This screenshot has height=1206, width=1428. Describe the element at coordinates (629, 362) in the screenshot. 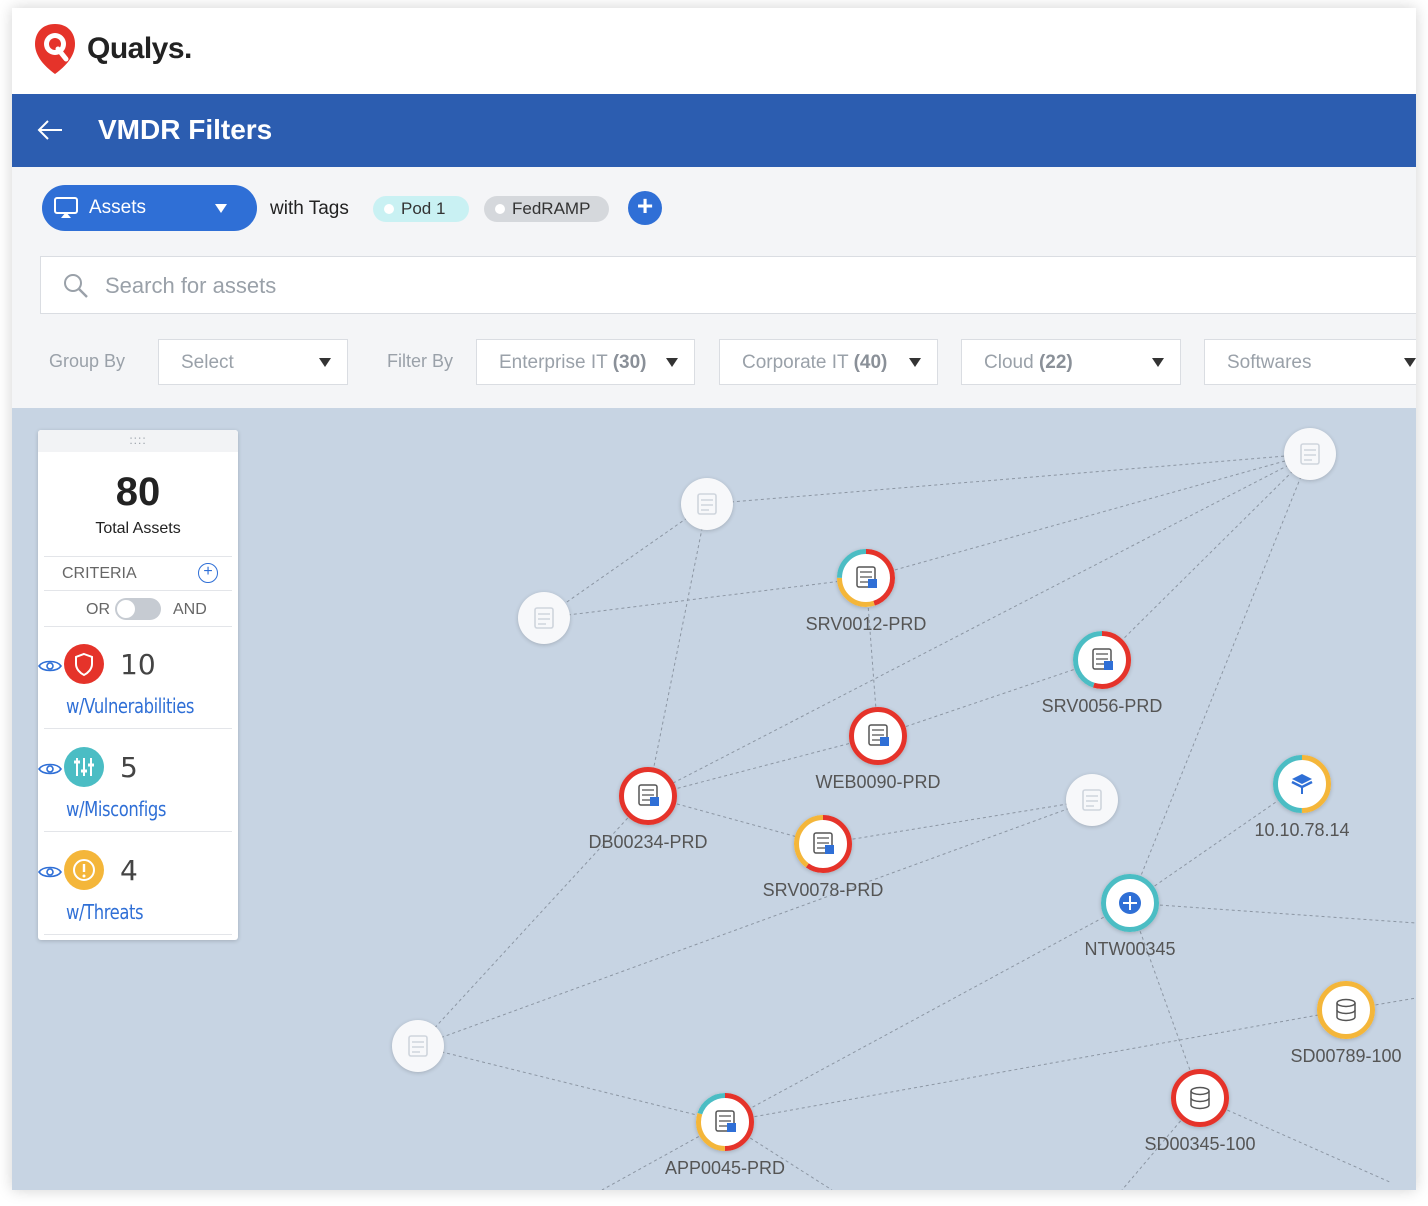

I see `filter-count: (30)` at that location.